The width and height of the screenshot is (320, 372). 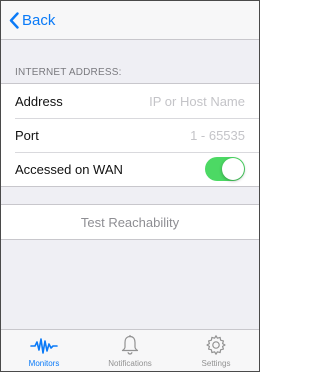 I want to click on test-reachability-label: Test Reachability, so click(x=130, y=222).